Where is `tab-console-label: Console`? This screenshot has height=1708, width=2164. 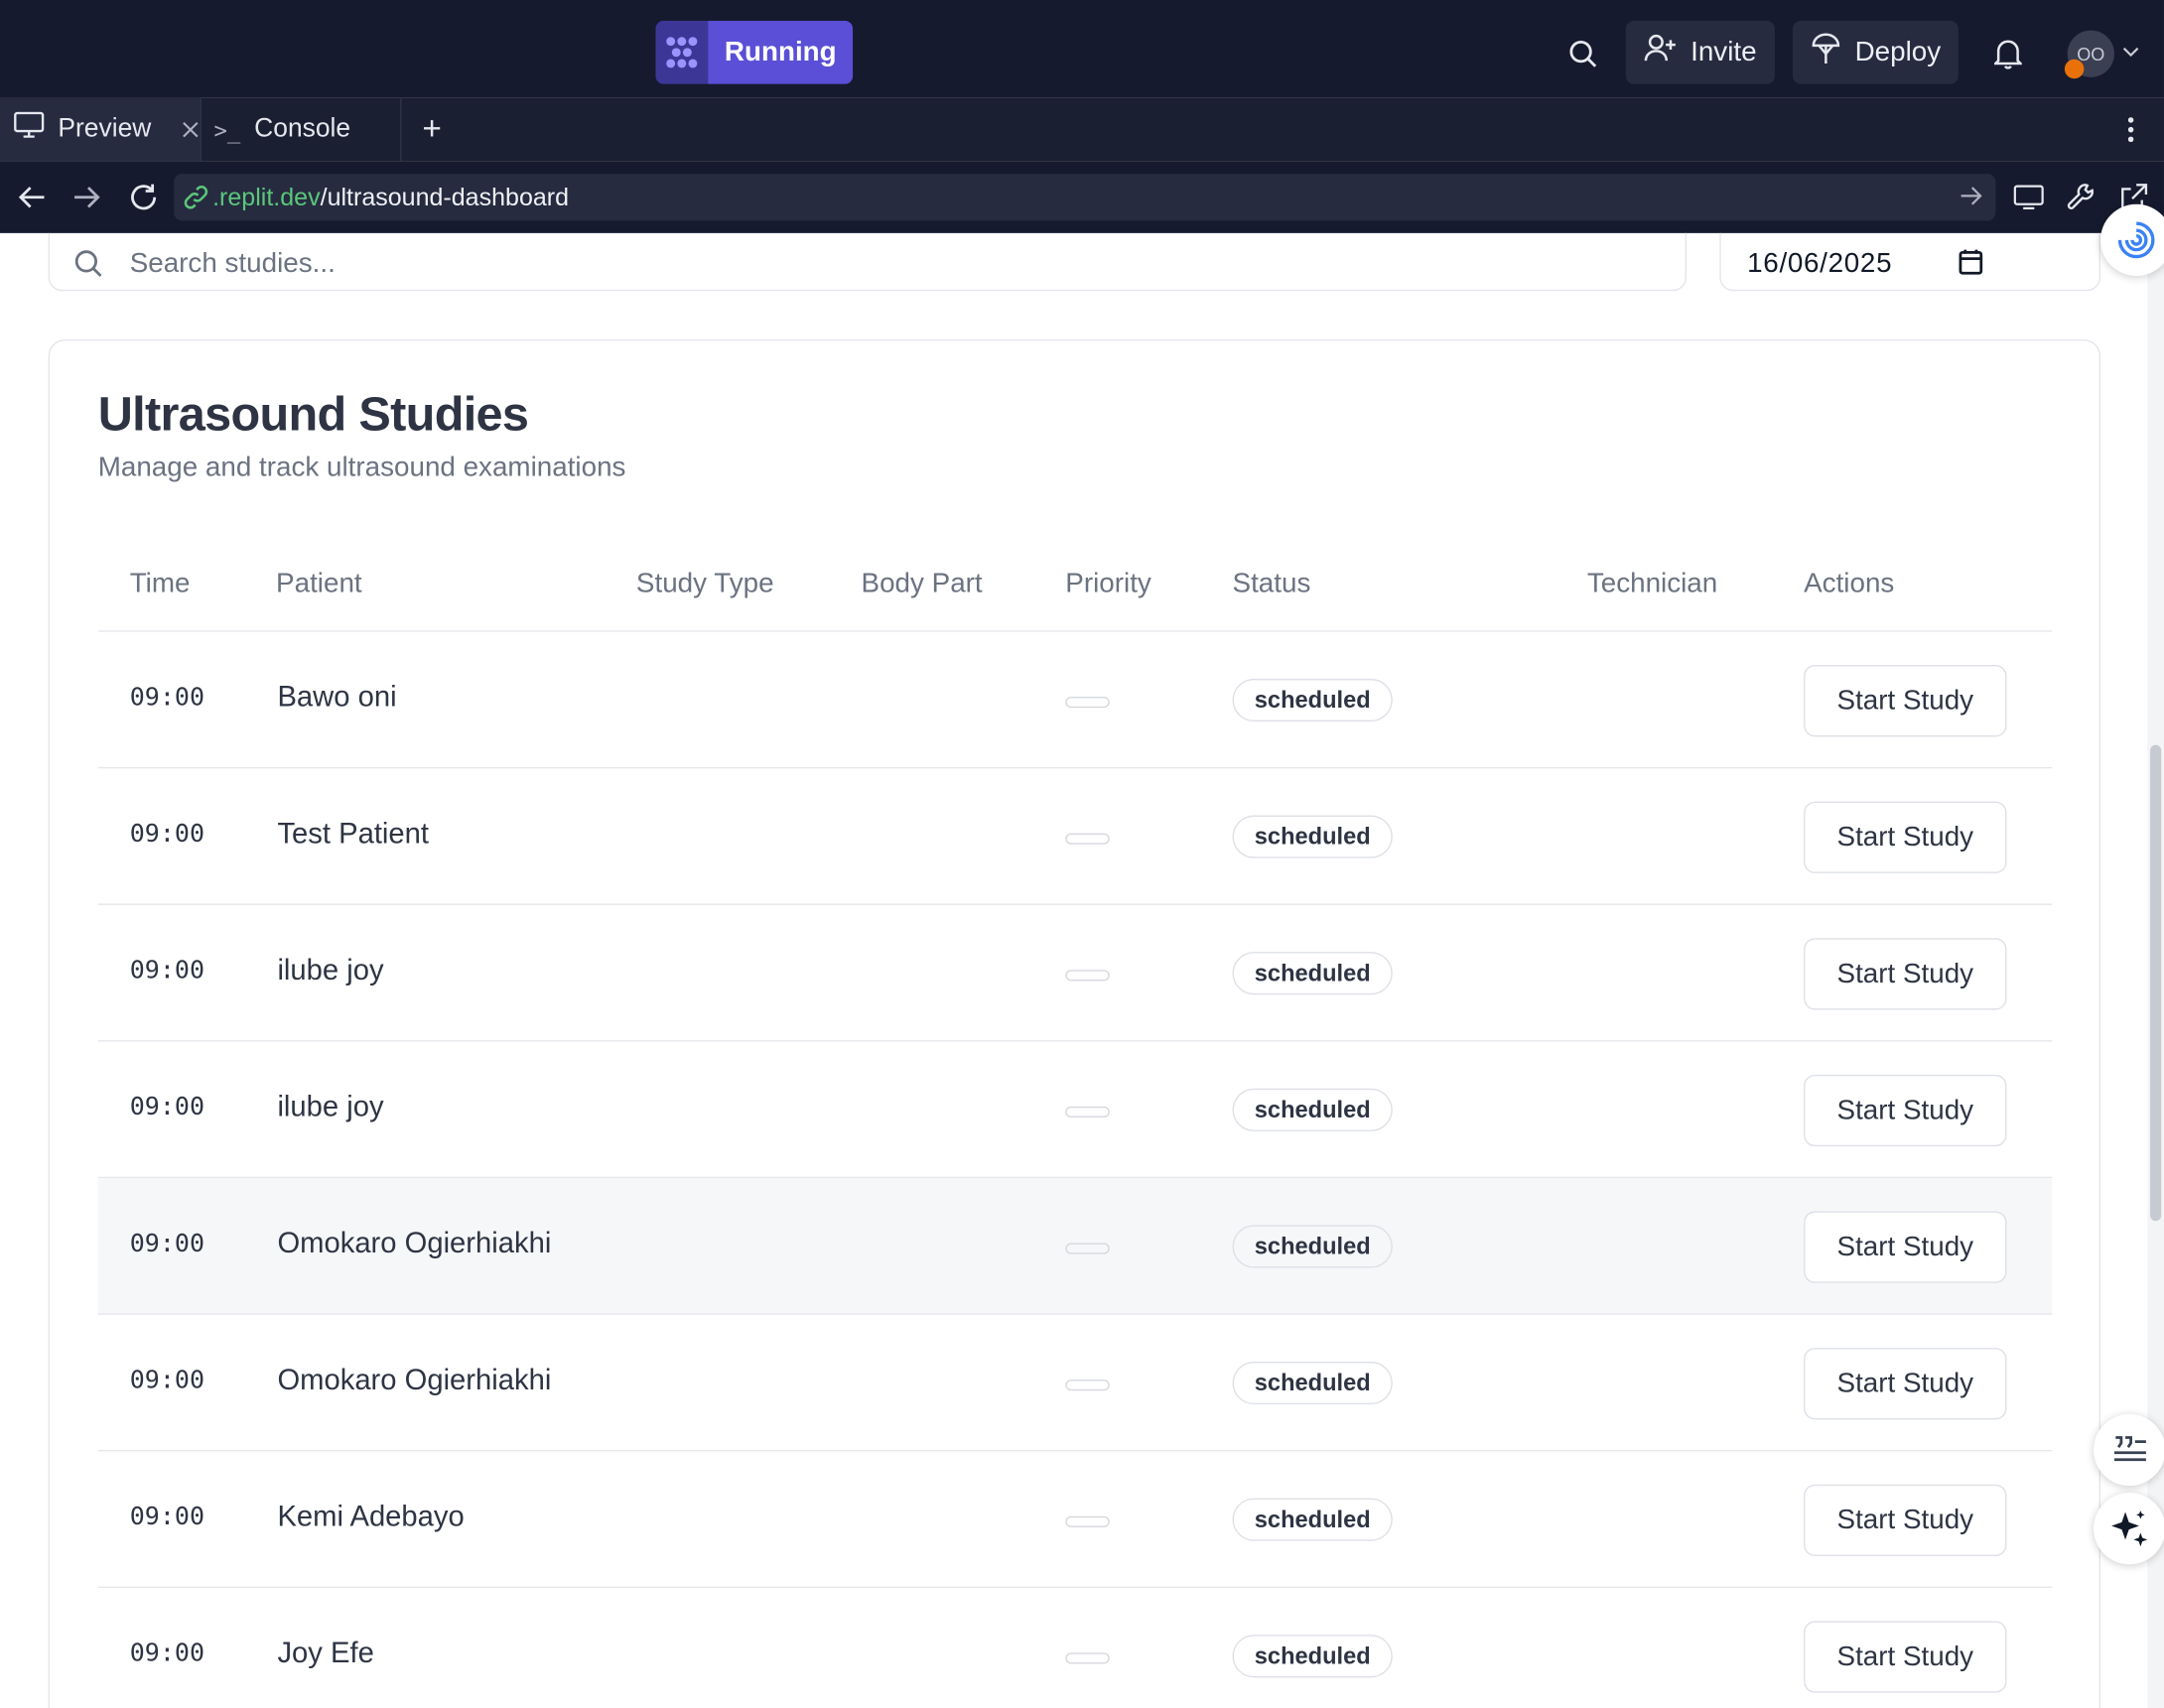
tab-console-label: Console is located at coordinates (303, 129).